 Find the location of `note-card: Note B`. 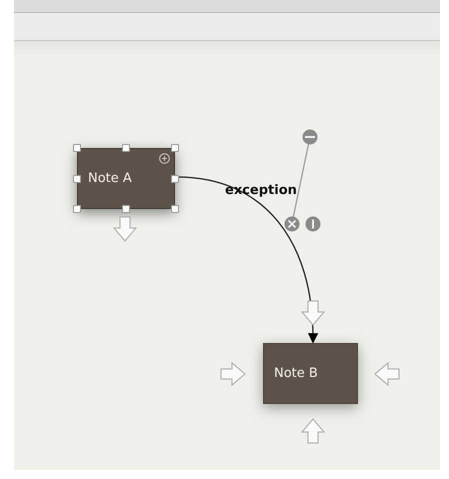

note-card: Note B is located at coordinates (310, 373).